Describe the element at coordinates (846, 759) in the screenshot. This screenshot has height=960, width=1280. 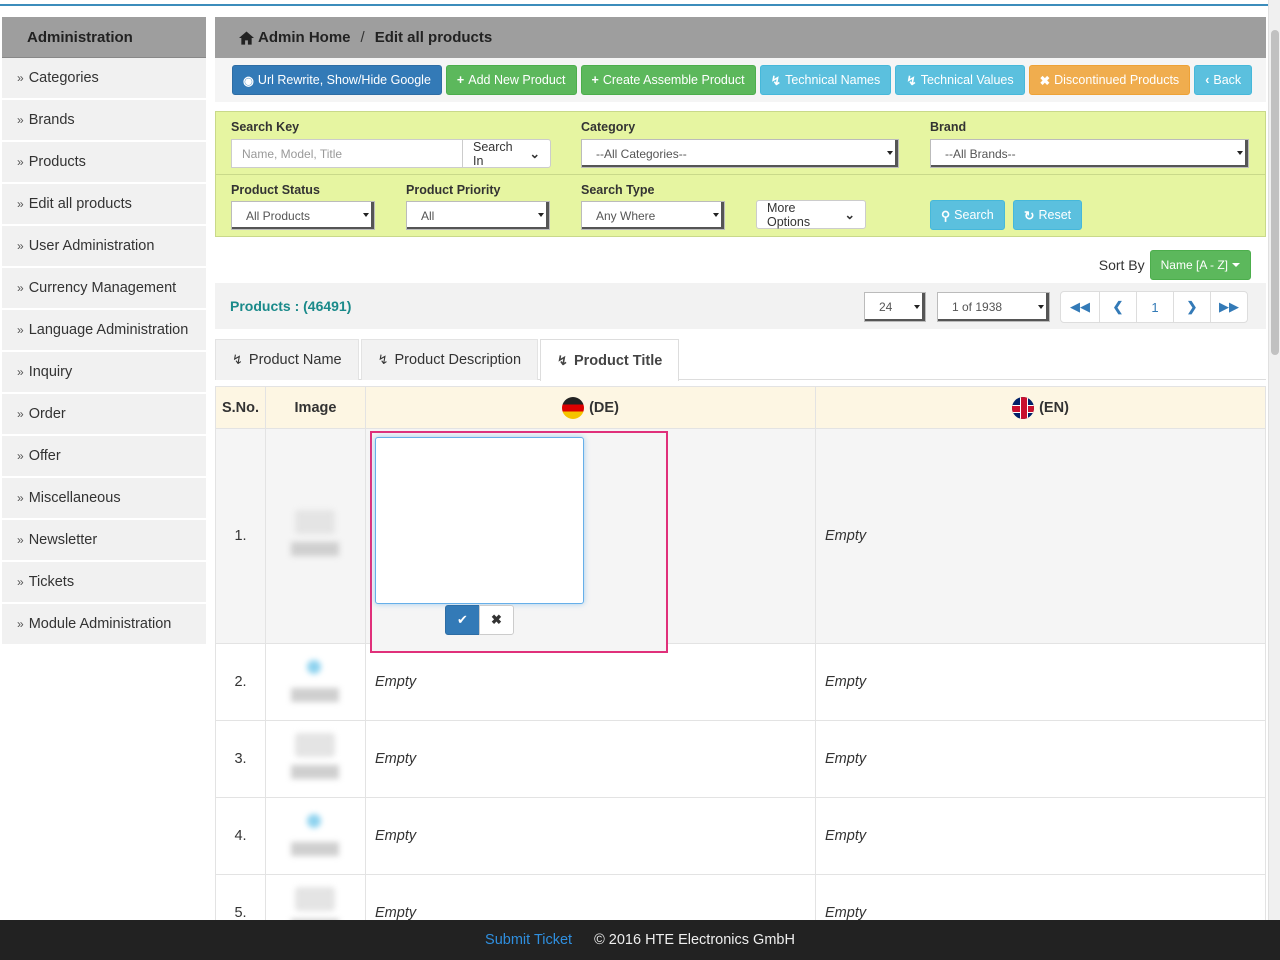
I see `row-en-value: Empty` at that location.